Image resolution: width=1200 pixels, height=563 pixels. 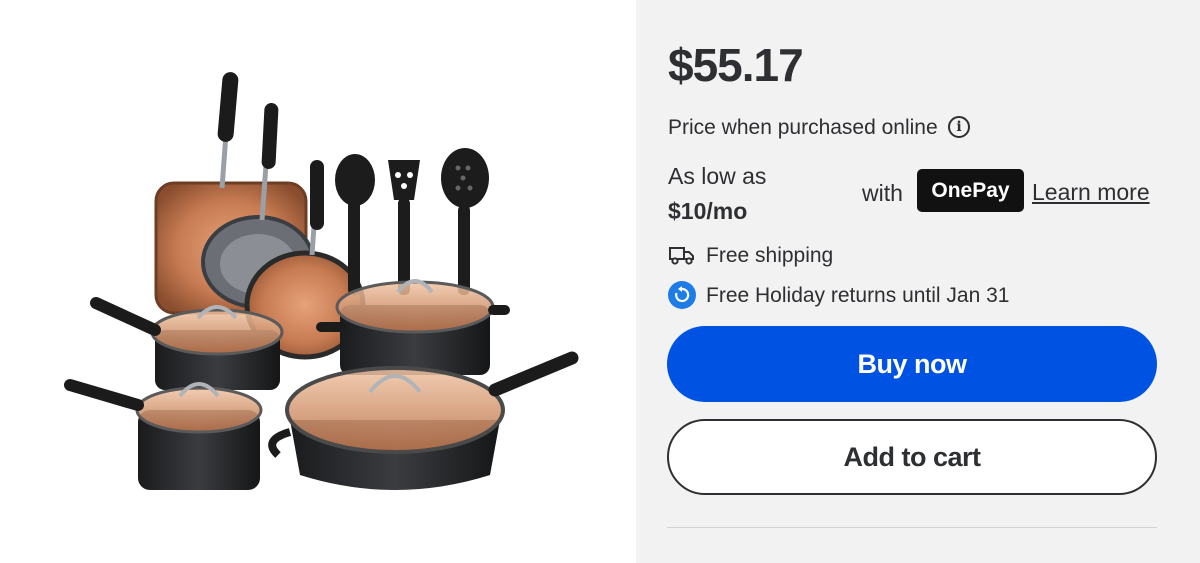 I want to click on learn-more-link: Learn more, so click(x=1091, y=192).